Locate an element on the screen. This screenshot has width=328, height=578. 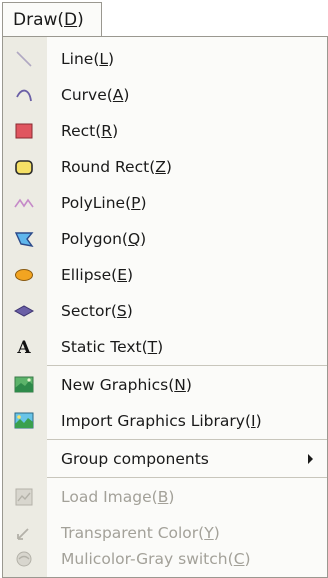
menu-item-load-image: Load Image(B) is located at coordinates (165, 497).